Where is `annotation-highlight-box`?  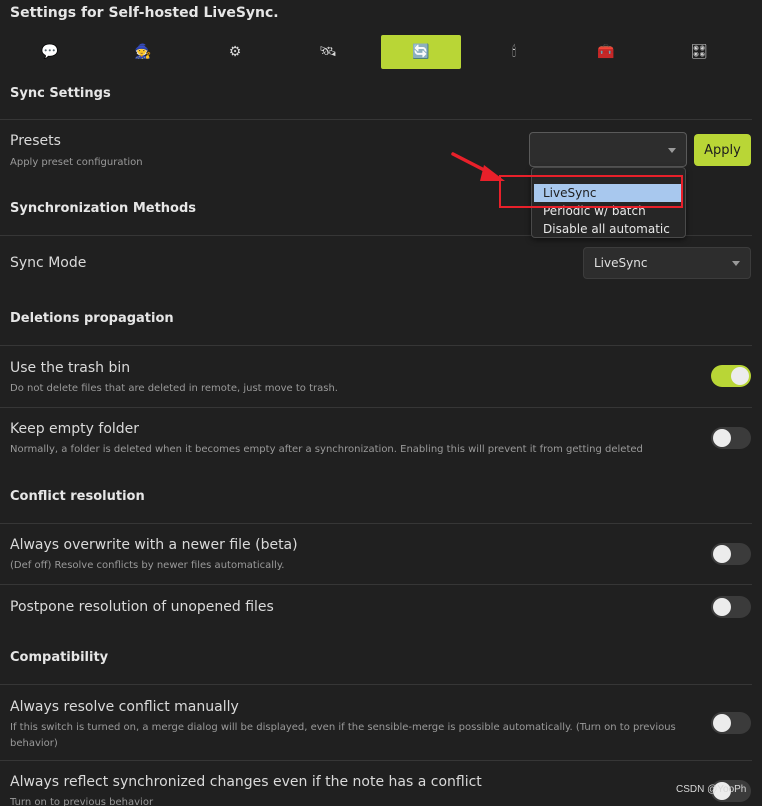
annotation-highlight-box is located at coordinates (591, 191).